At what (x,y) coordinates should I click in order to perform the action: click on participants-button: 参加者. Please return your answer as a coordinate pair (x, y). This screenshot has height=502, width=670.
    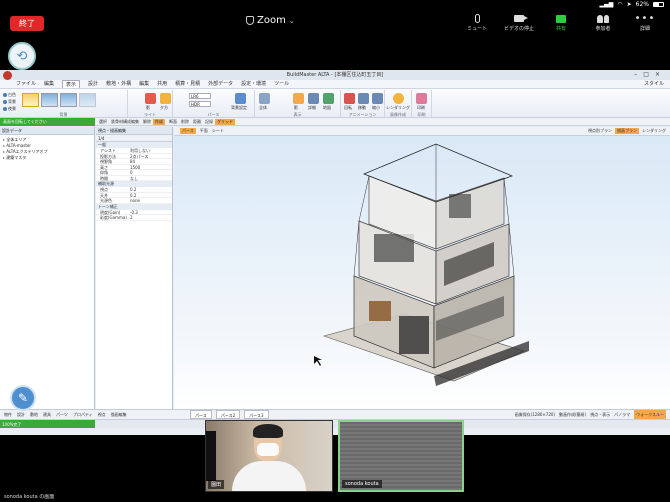
    Looking at the image, I should click on (603, 22).